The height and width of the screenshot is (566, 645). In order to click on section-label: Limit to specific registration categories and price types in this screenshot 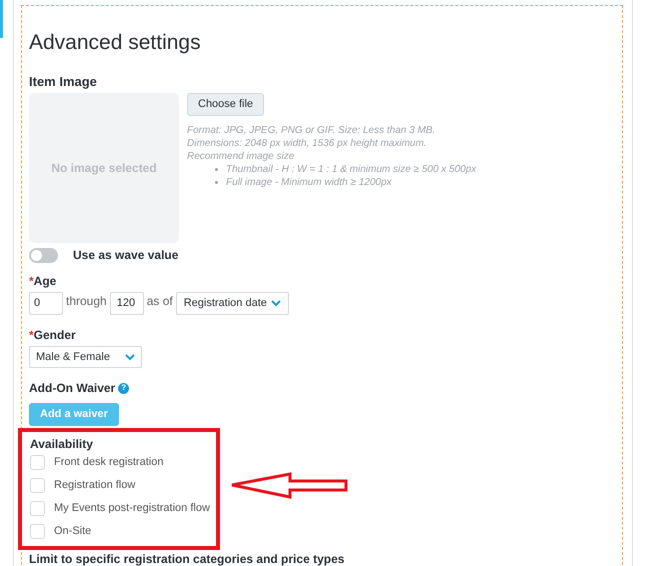, I will do `click(187, 559)`.